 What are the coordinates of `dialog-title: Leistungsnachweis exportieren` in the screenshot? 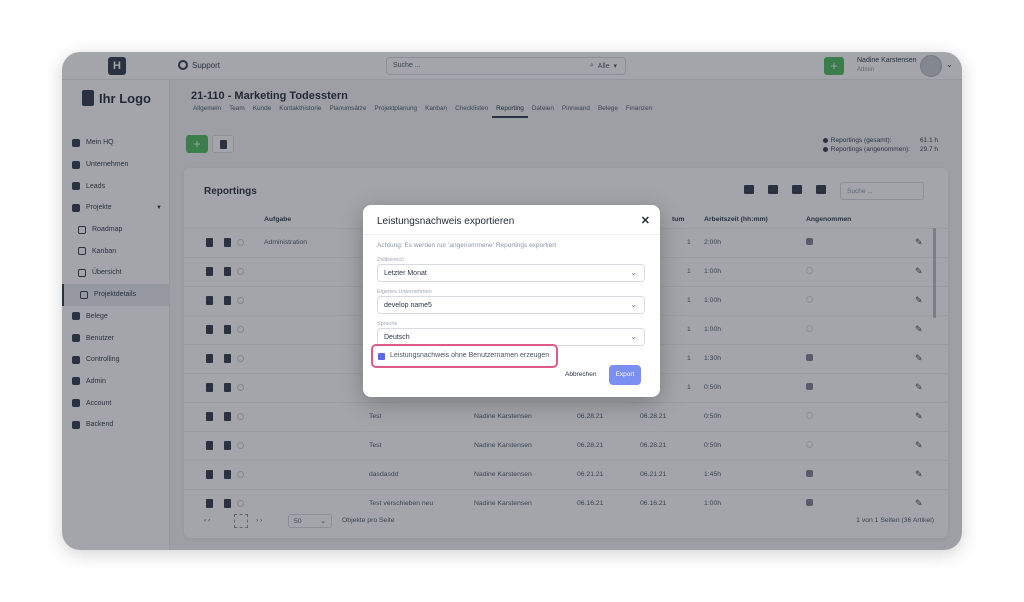 It's located at (446, 221).